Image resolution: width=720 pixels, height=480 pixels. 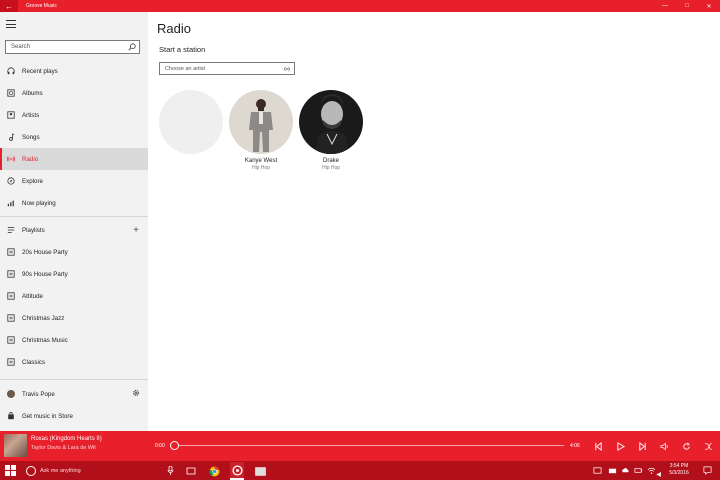 What do you see at coordinates (11, 115) in the screenshot?
I see `artist-icon` at bounding box center [11, 115].